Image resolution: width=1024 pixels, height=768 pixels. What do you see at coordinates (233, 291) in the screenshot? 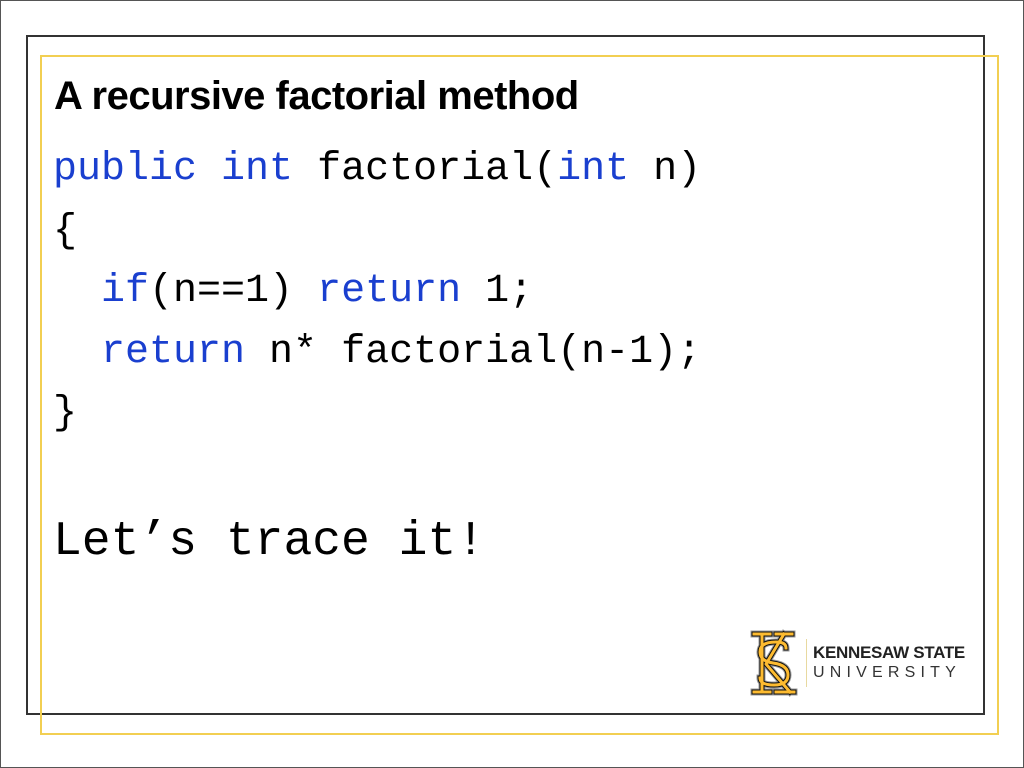
I see `code-text: (n==1)` at bounding box center [233, 291].